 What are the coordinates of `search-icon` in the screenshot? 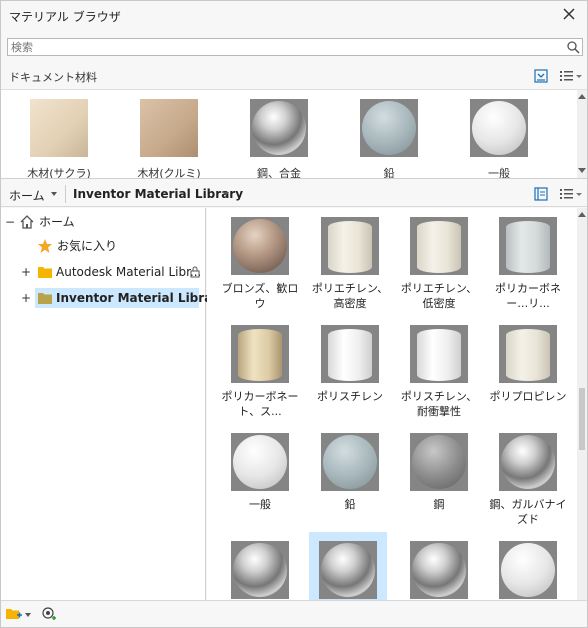 It's located at (573, 47).